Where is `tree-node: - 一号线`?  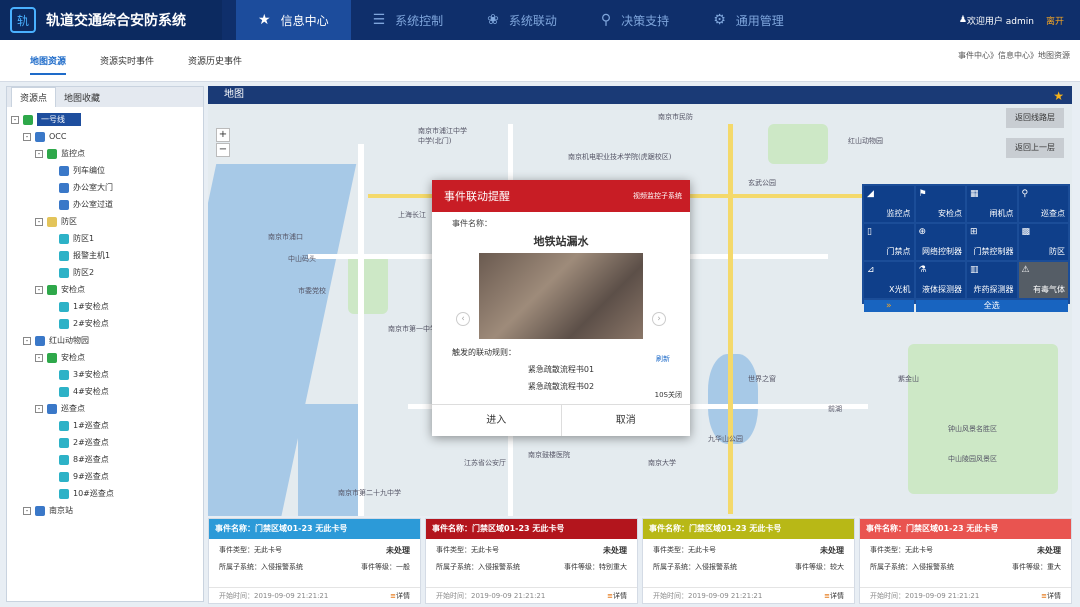 tree-node: - 一号线 is located at coordinates (107, 119).